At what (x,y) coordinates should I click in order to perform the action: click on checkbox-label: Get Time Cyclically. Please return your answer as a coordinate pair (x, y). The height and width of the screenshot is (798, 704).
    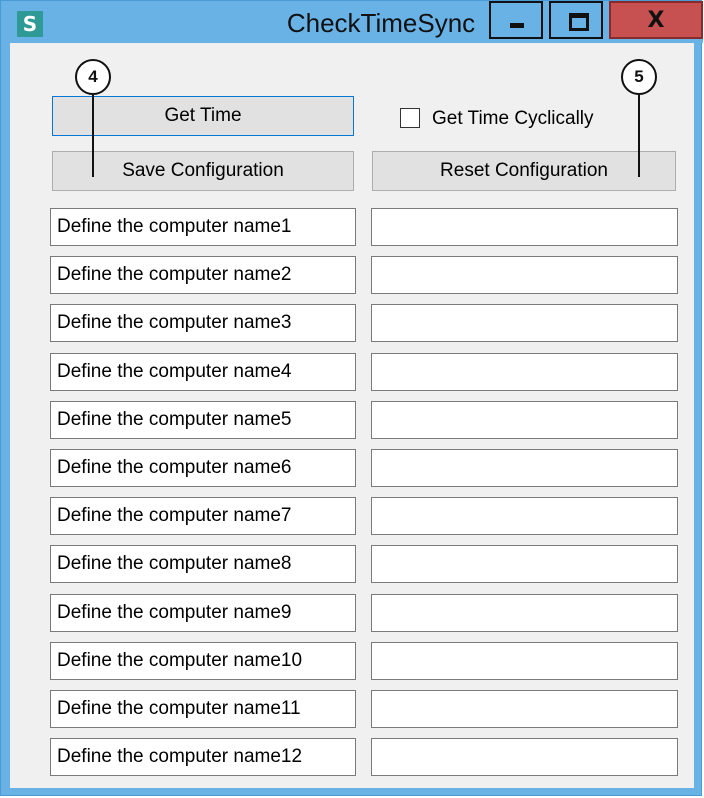
    Looking at the image, I should click on (513, 118).